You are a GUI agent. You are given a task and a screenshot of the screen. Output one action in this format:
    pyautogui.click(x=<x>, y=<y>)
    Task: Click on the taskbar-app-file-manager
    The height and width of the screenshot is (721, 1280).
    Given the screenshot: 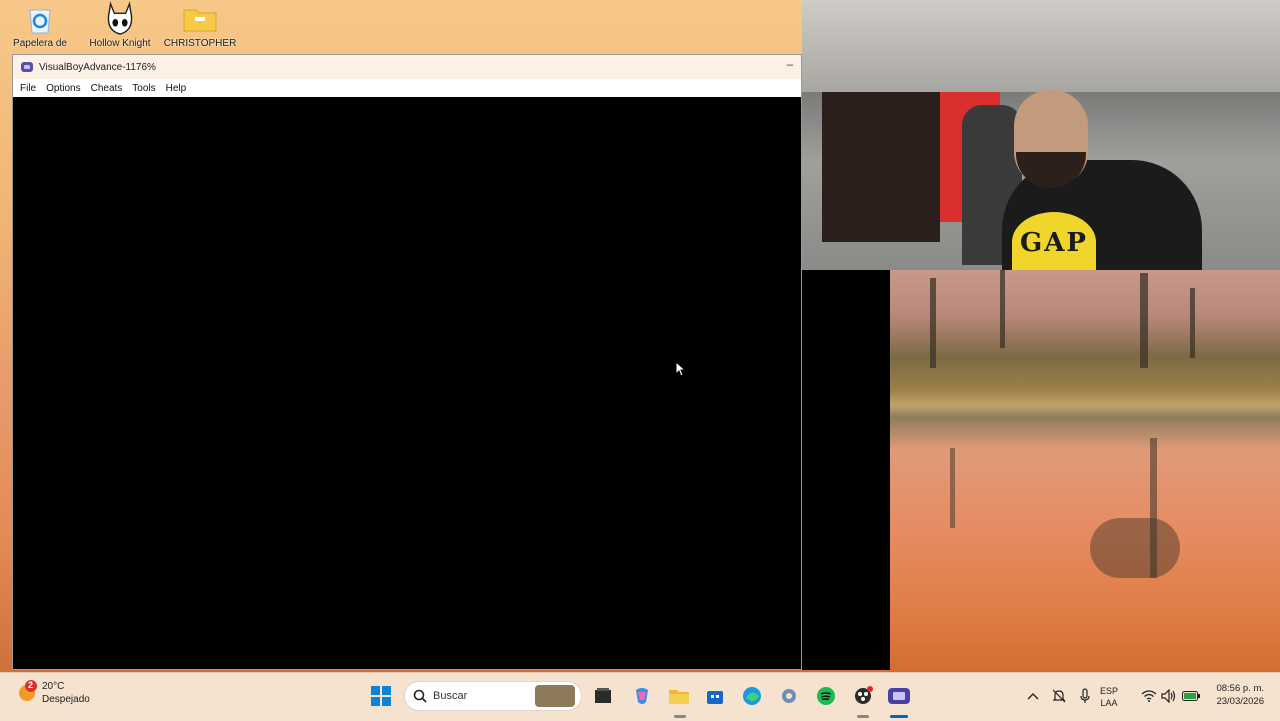 What is the action you would take?
    pyautogui.click(x=603, y=696)
    